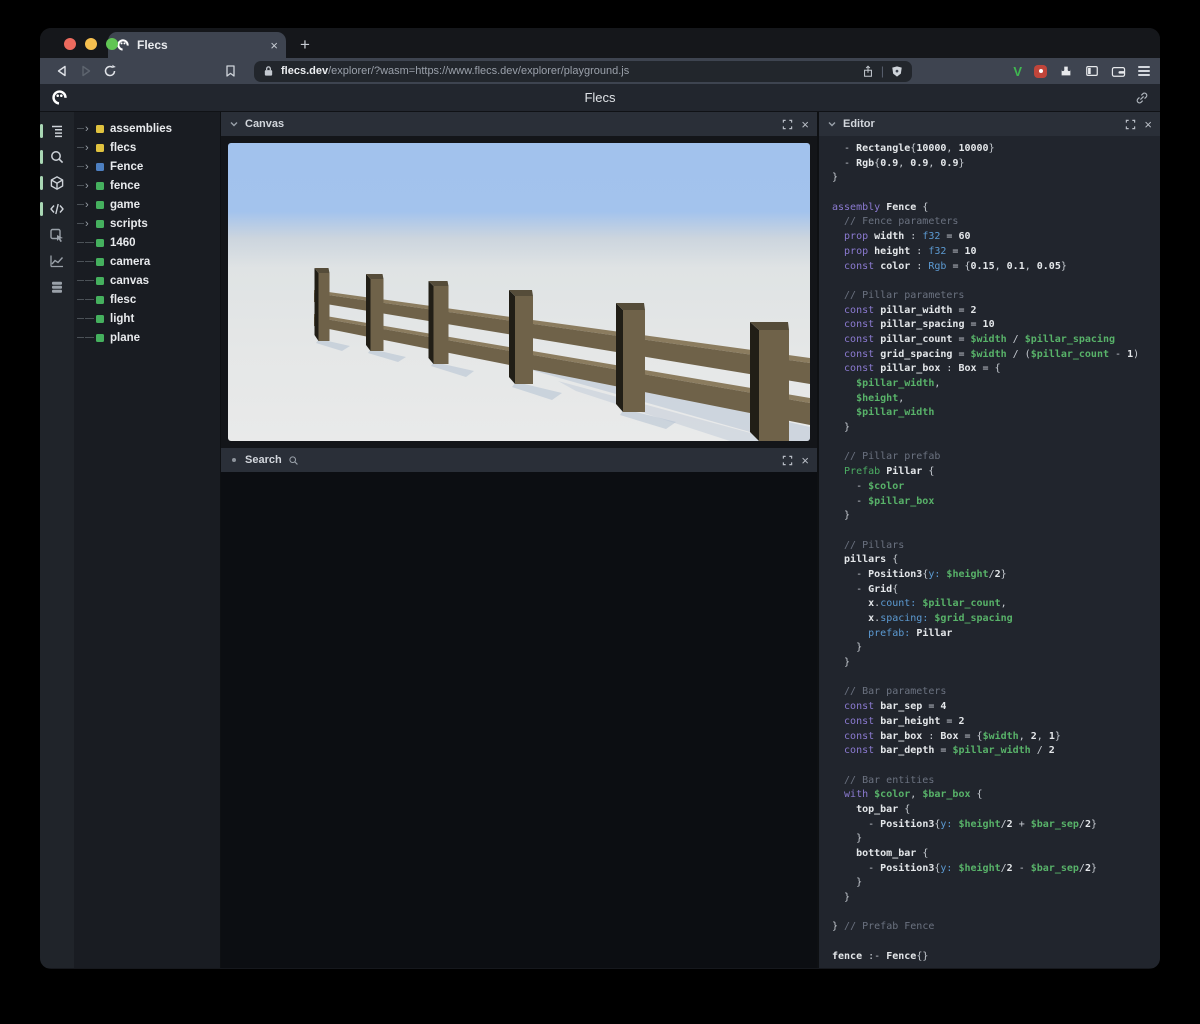  I want to click on minimize-window-button, so click(91, 44).